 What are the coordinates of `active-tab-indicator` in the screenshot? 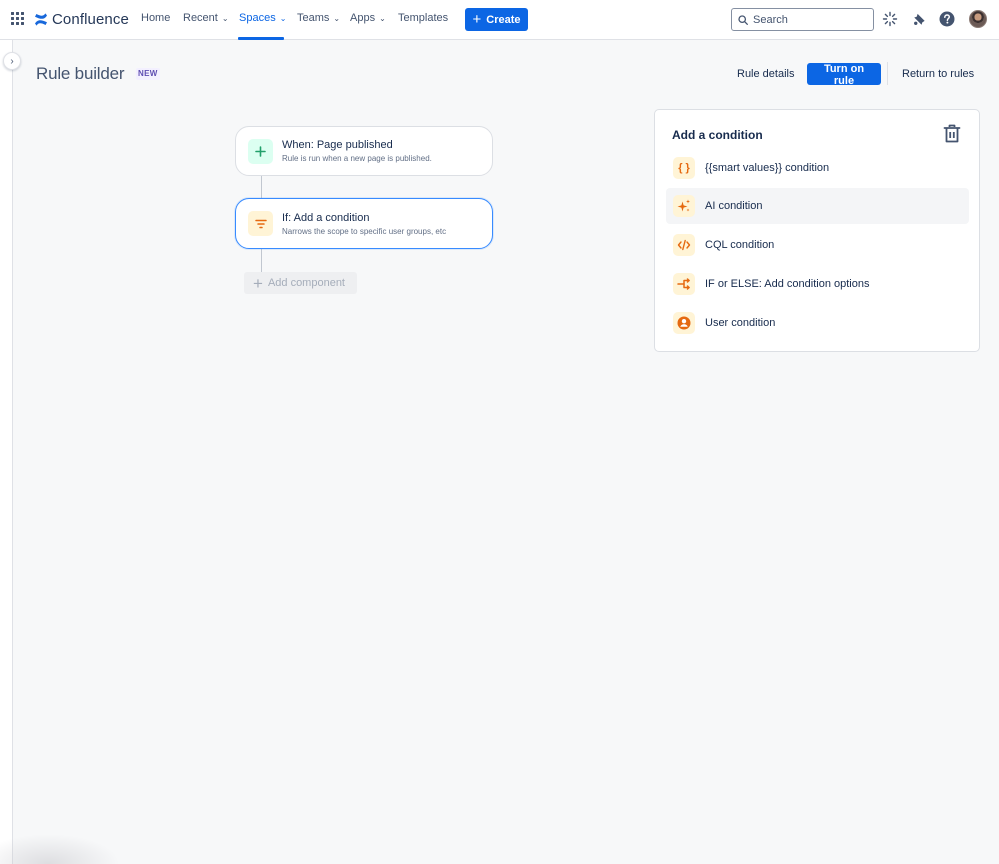 It's located at (261, 38).